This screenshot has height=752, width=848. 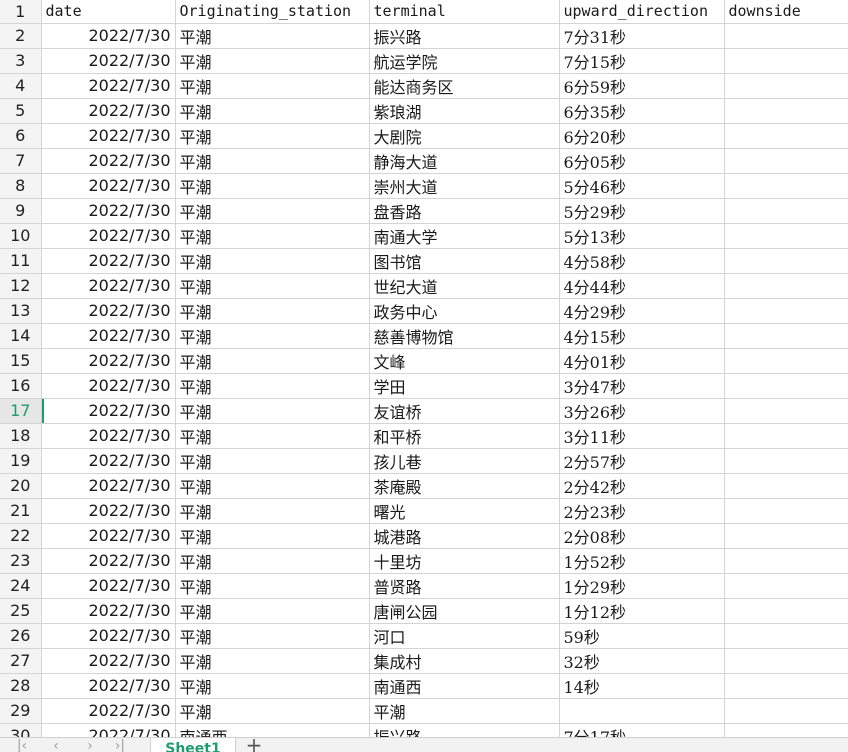 What do you see at coordinates (642, 386) in the screenshot?
I see `cell-upward-direction: 3分47秒` at bounding box center [642, 386].